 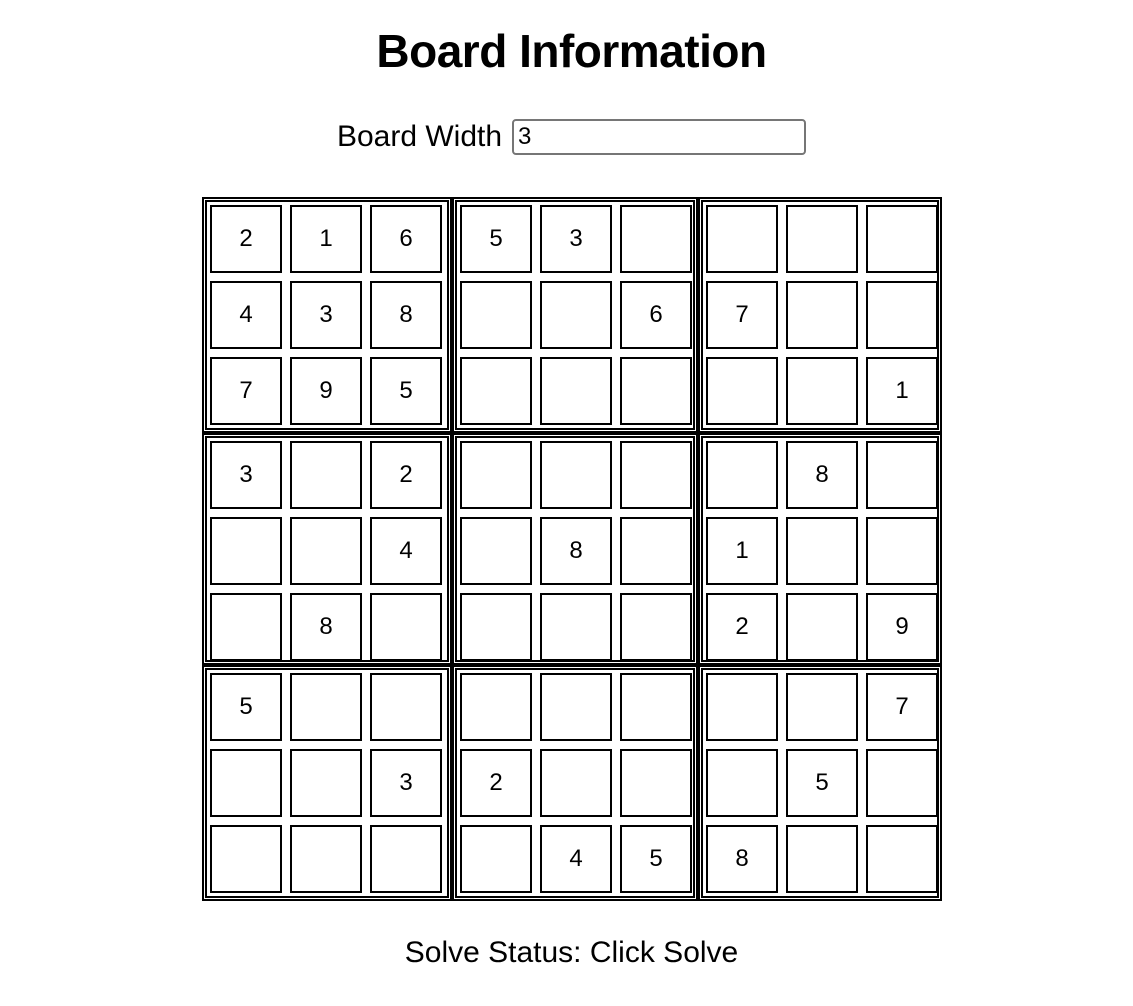 I want to click on page-title: Board Information, so click(x=571, y=51).